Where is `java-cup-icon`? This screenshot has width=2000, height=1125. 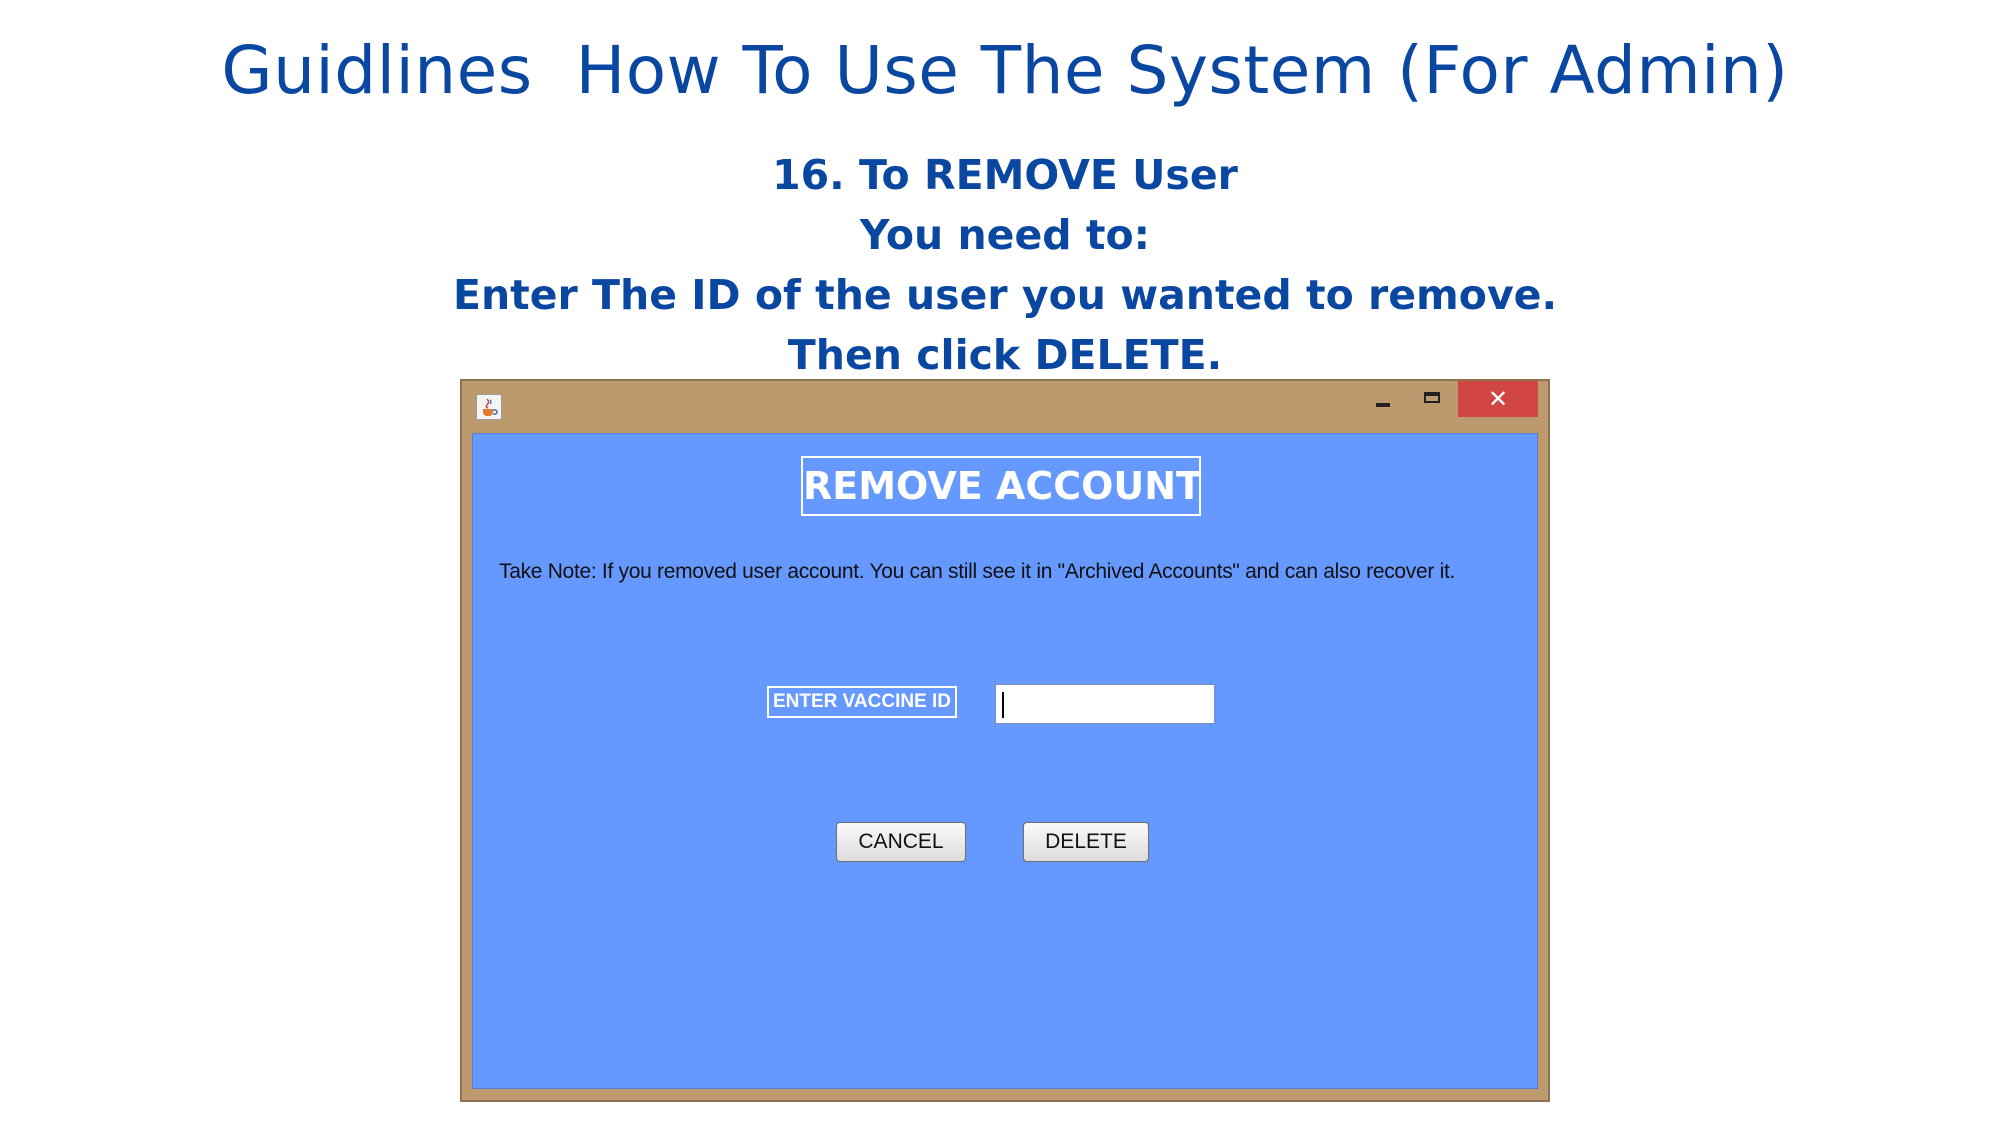
java-cup-icon is located at coordinates (489, 407).